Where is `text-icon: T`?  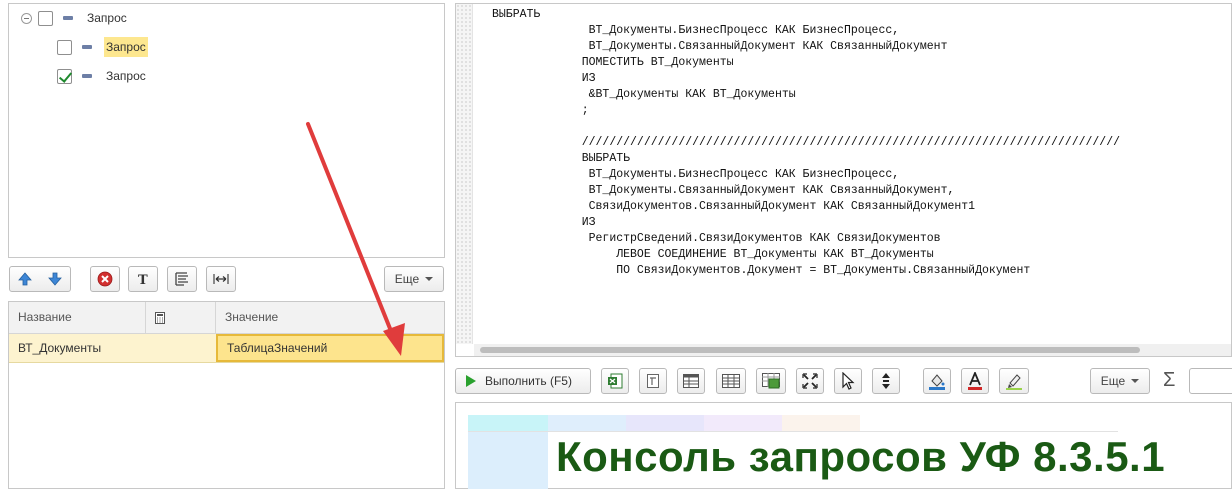
text-icon: T is located at coordinates (143, 279).